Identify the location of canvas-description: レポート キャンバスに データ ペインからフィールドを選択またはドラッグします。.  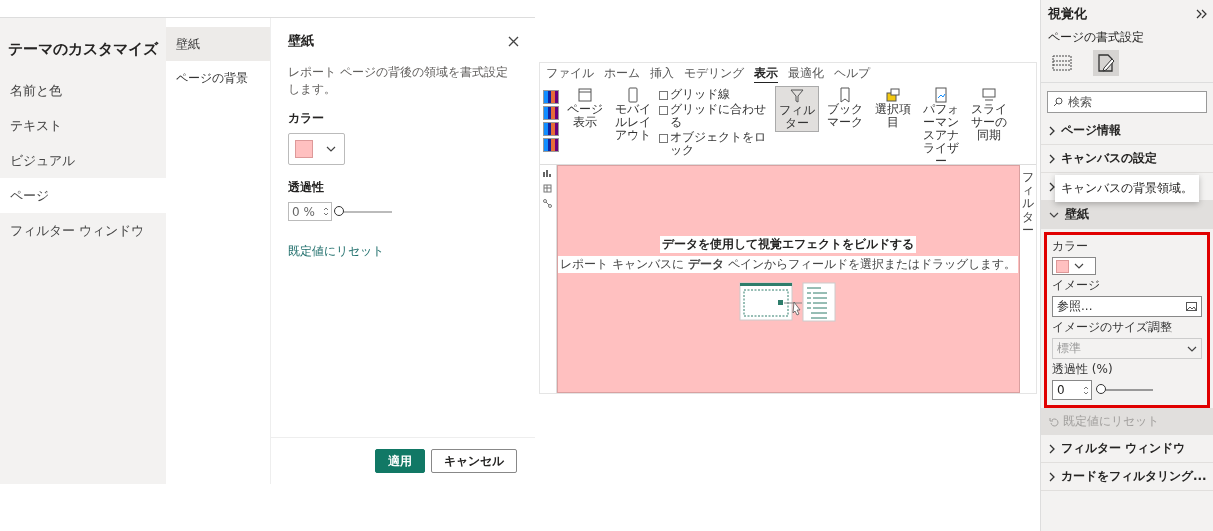
(788, 264).